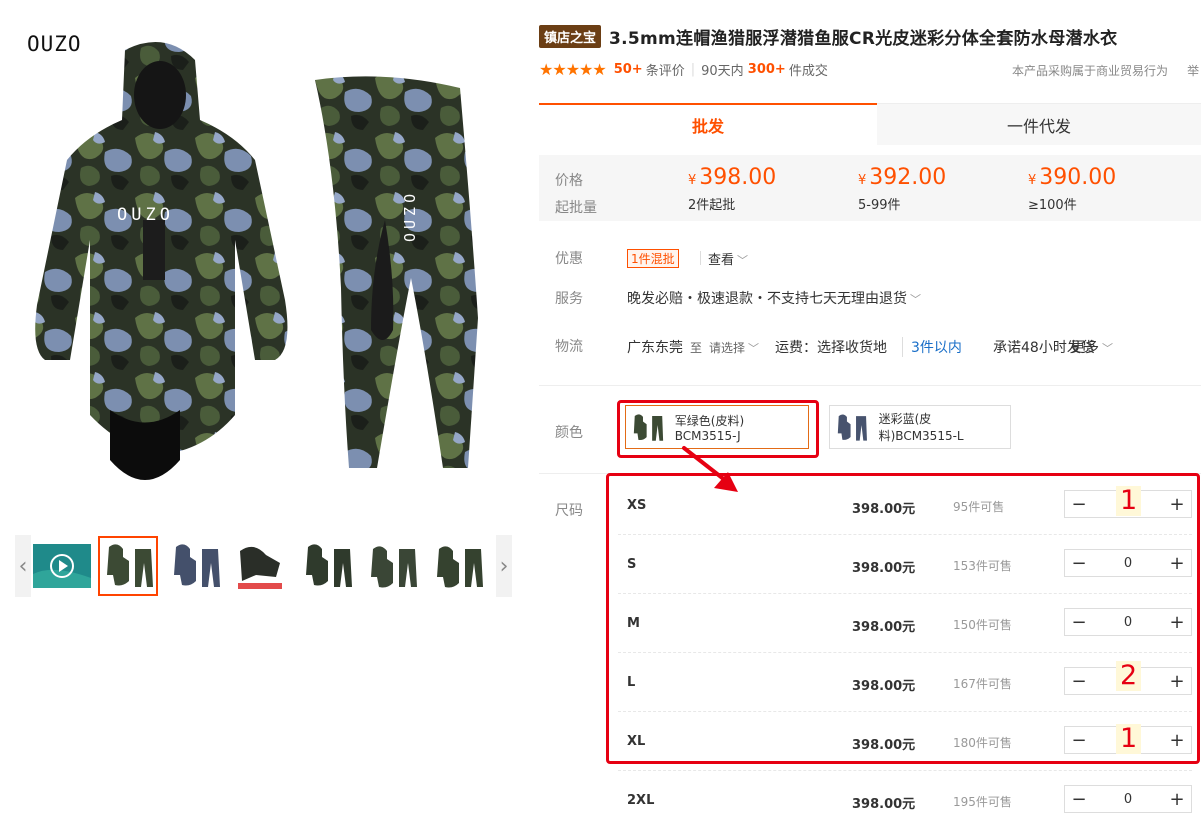  What do you see at coordinates (576, 208) in the screenshot?
I see `moq-label: 起批量` at bounding box center [576, 208].